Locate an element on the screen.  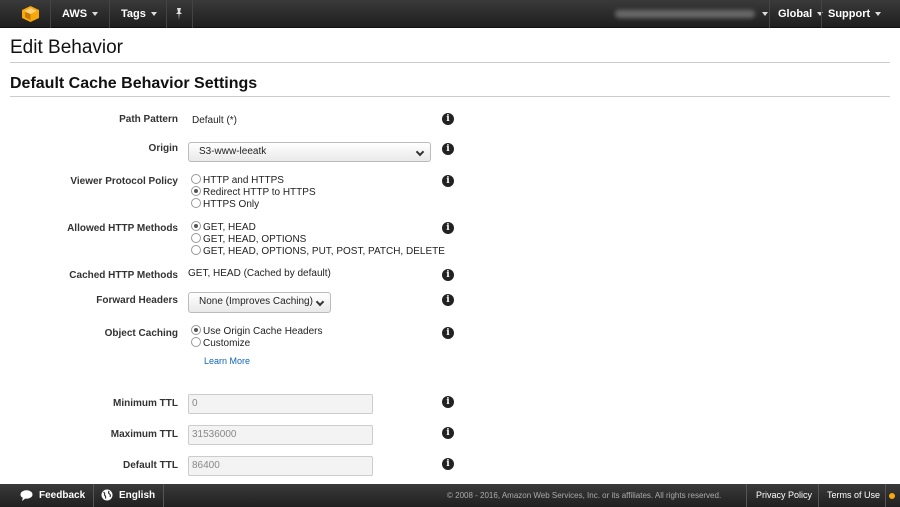
forward-headers-label: Forward Headers is located at coordinates (137, 300).